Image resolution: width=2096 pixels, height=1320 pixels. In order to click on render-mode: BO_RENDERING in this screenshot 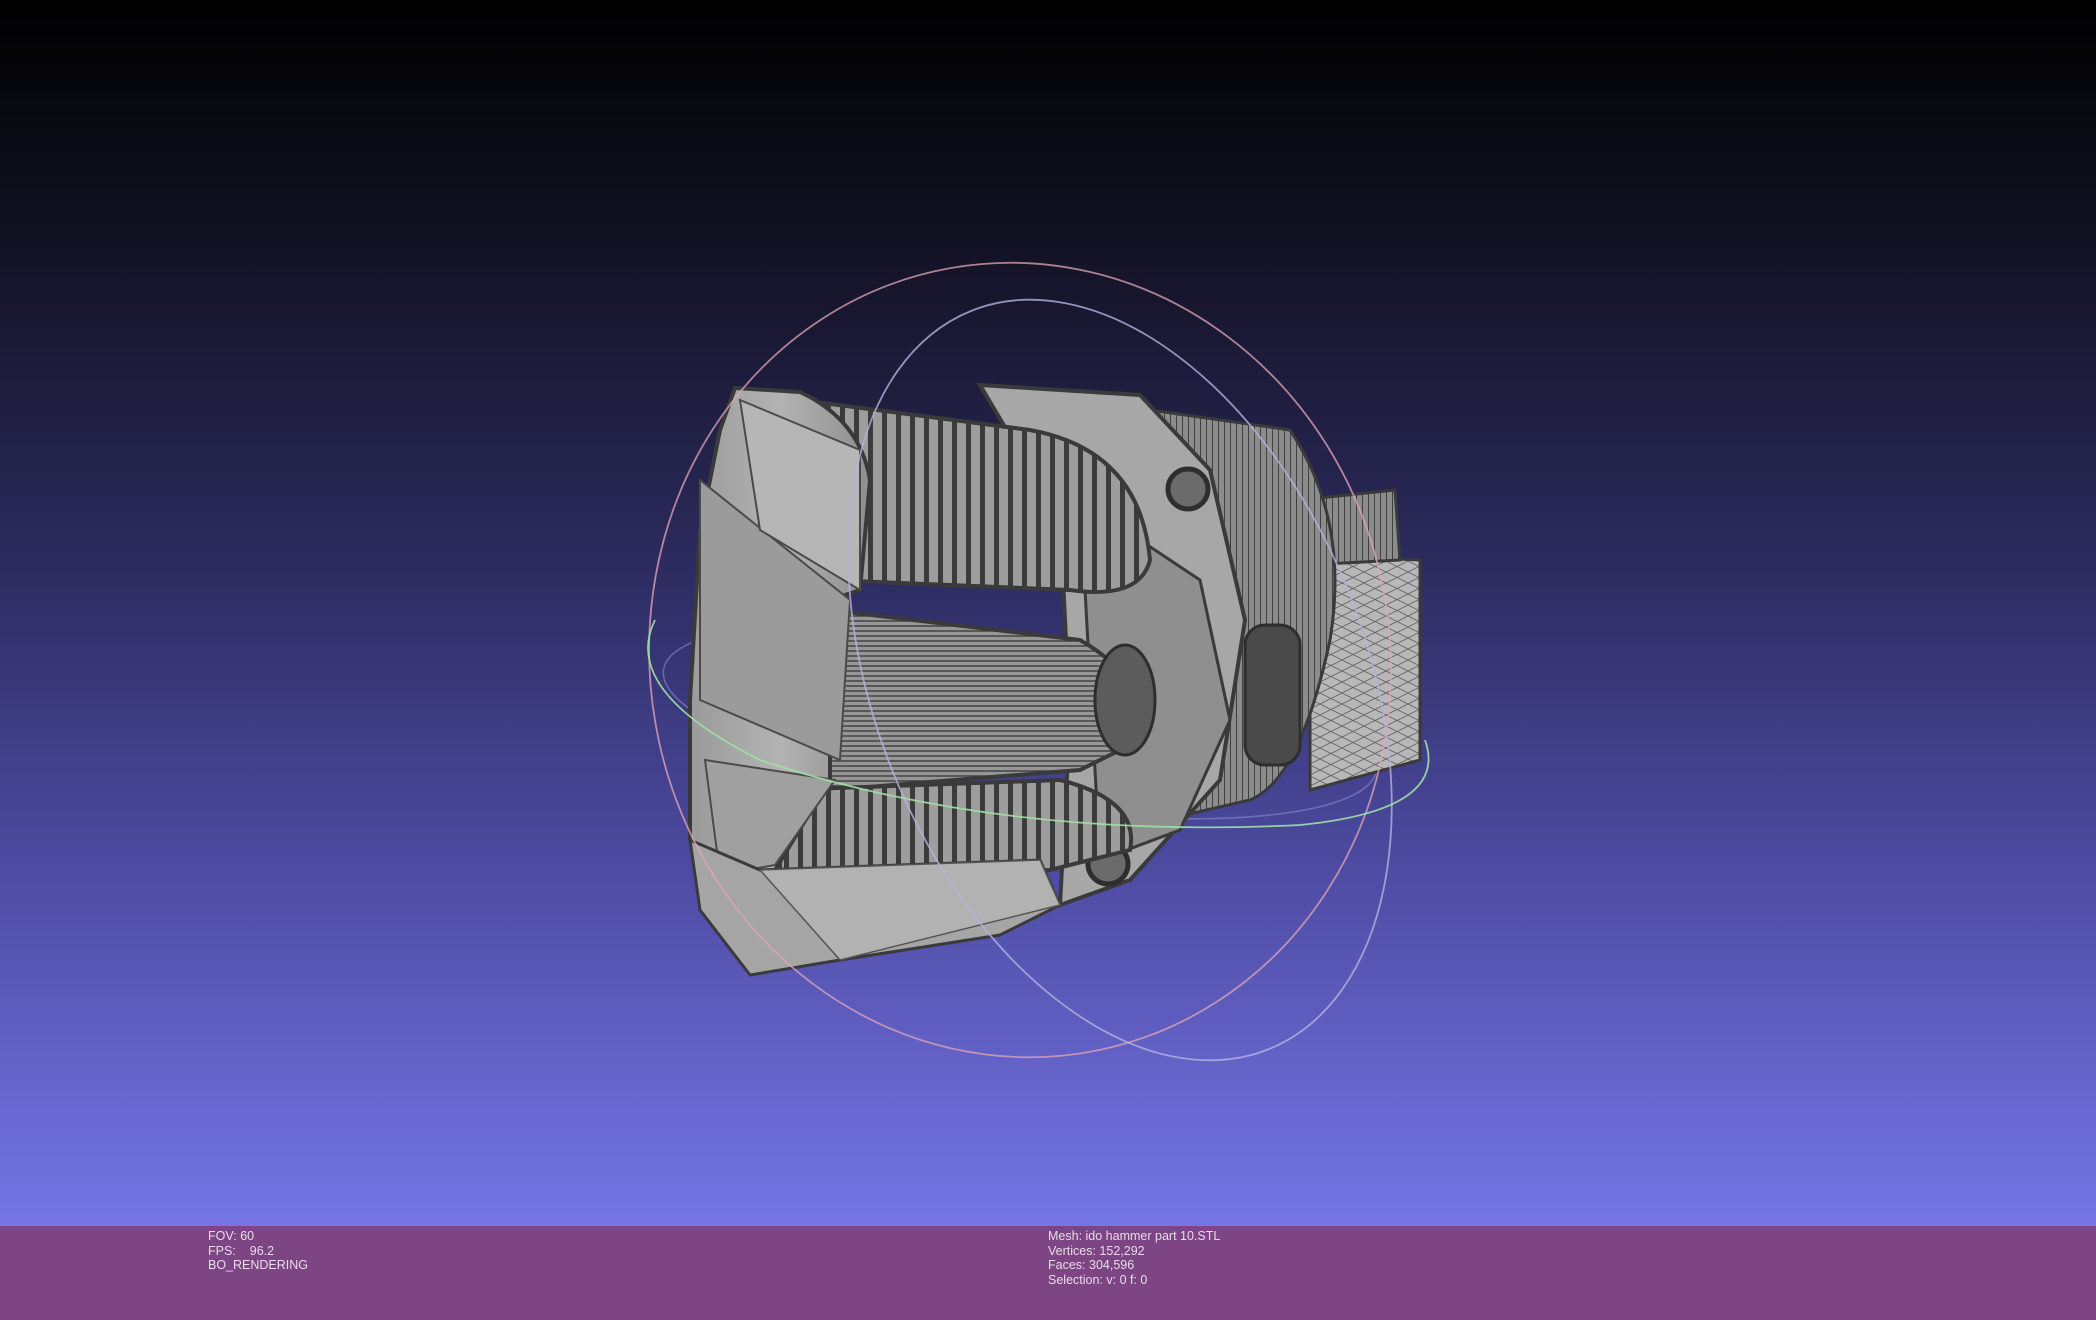, I will do `click(258, 1265)`.